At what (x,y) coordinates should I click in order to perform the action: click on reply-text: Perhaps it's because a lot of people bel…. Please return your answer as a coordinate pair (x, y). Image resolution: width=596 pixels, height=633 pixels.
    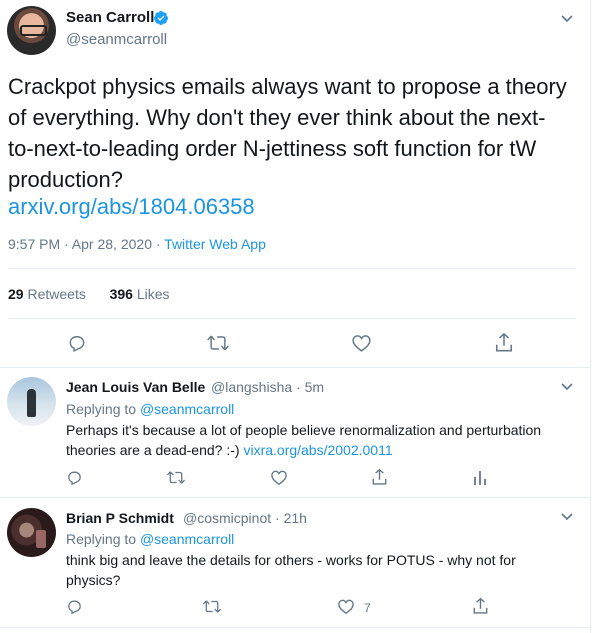
    Looking at the image, I should click on (323, 440).